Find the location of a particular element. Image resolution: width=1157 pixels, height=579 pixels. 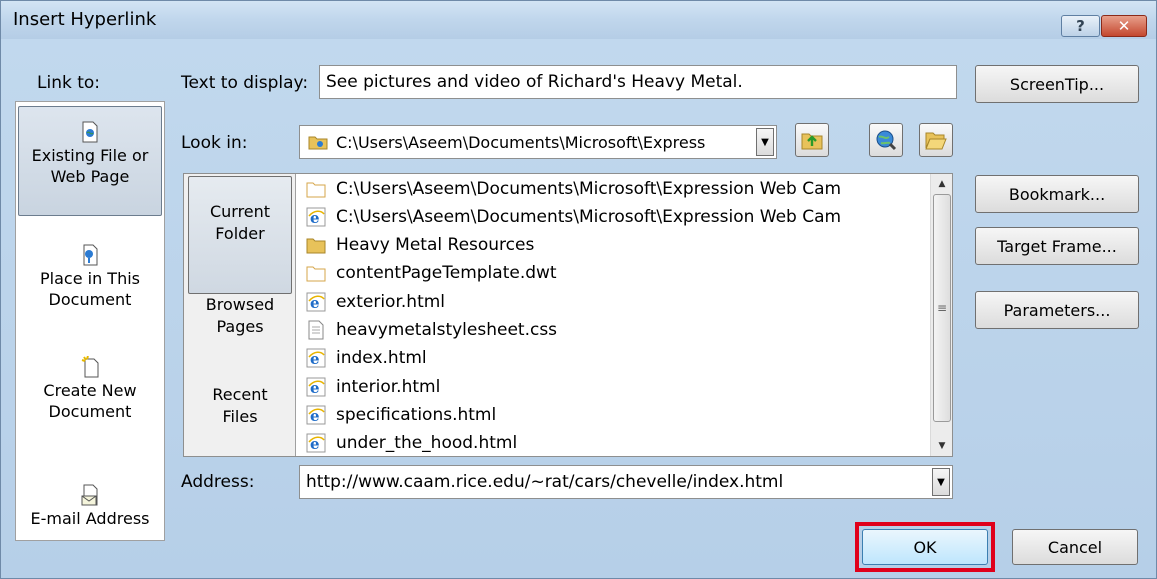

document-place-icon is located at coordinates (90, 255).